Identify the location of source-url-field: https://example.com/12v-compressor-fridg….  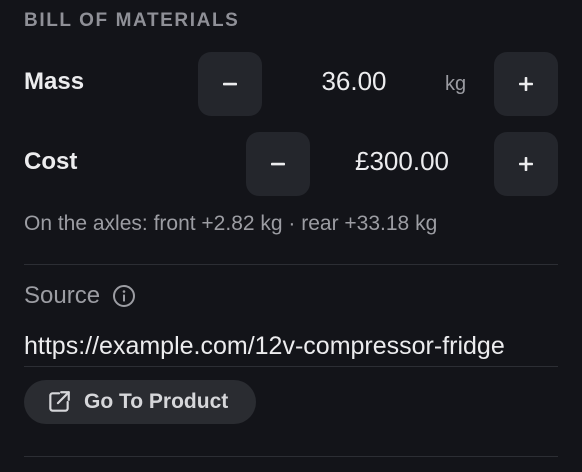
(291, 346).